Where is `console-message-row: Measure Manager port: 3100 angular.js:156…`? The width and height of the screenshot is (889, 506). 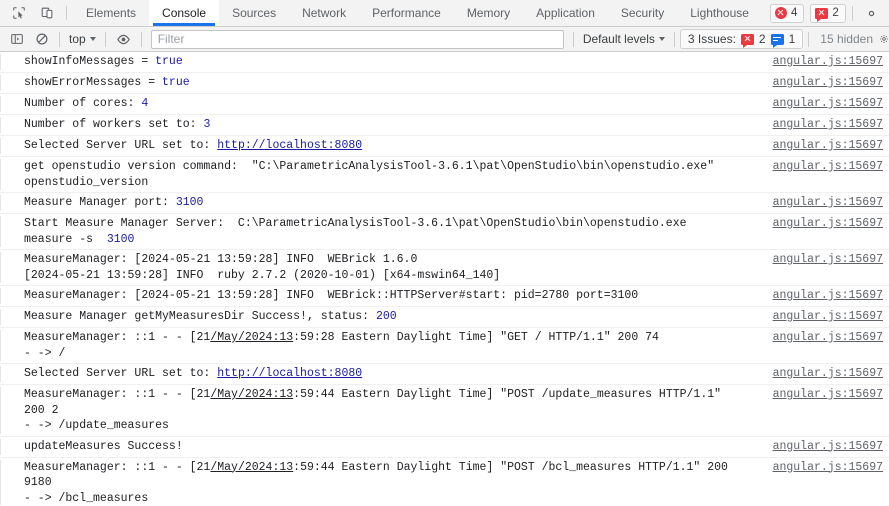 console-message-row: Measure Manager port: 3100 angular.js:156… is located at coordinates (444, 203).